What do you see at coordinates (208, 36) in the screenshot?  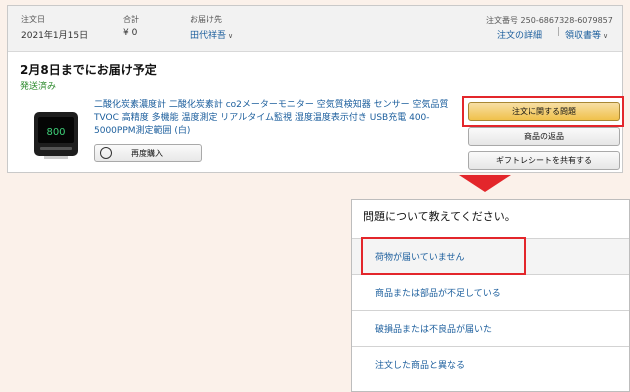 I see `ship-to-name: 田代祥吾` at bounding box center [208, 36].